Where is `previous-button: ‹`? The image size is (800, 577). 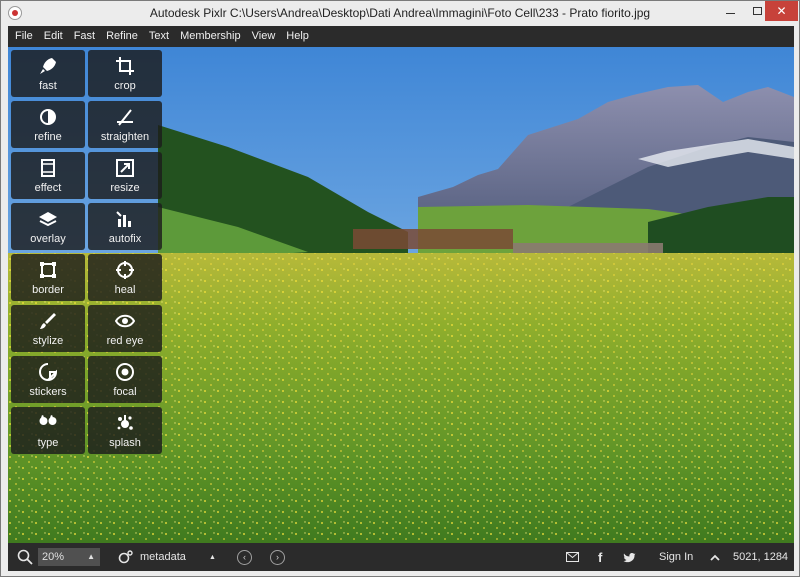
previous-button: ‹ is located at coordinates (244, 557).